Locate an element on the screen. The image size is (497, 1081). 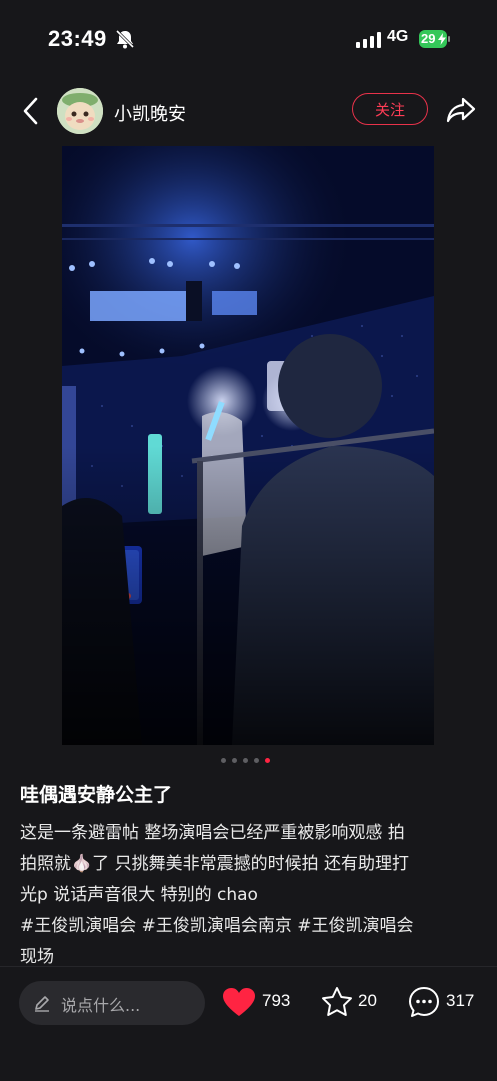
like-button: 793 is located at coordinates (262, 1002).